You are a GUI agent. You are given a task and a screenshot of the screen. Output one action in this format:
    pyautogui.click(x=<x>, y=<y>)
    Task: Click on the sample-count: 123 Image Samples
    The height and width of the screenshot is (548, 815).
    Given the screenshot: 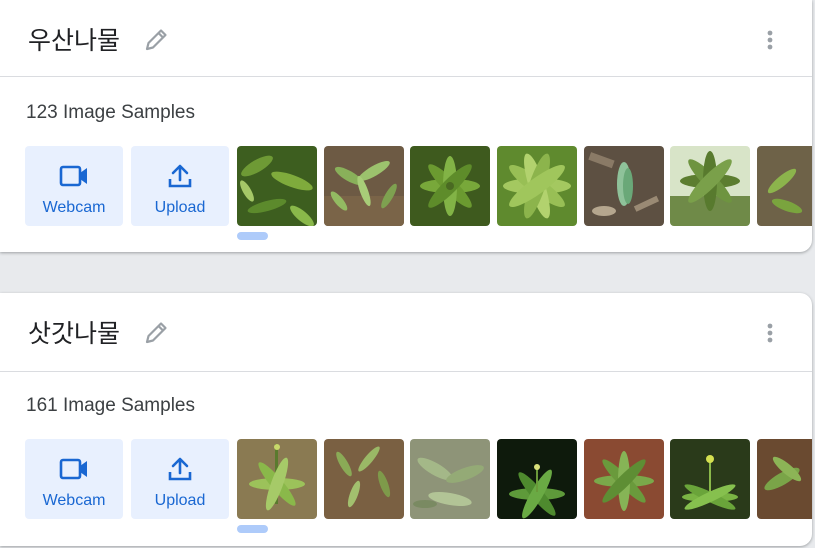 What is the action you would take?
    pyautogui.click(x=110, y=112)
    